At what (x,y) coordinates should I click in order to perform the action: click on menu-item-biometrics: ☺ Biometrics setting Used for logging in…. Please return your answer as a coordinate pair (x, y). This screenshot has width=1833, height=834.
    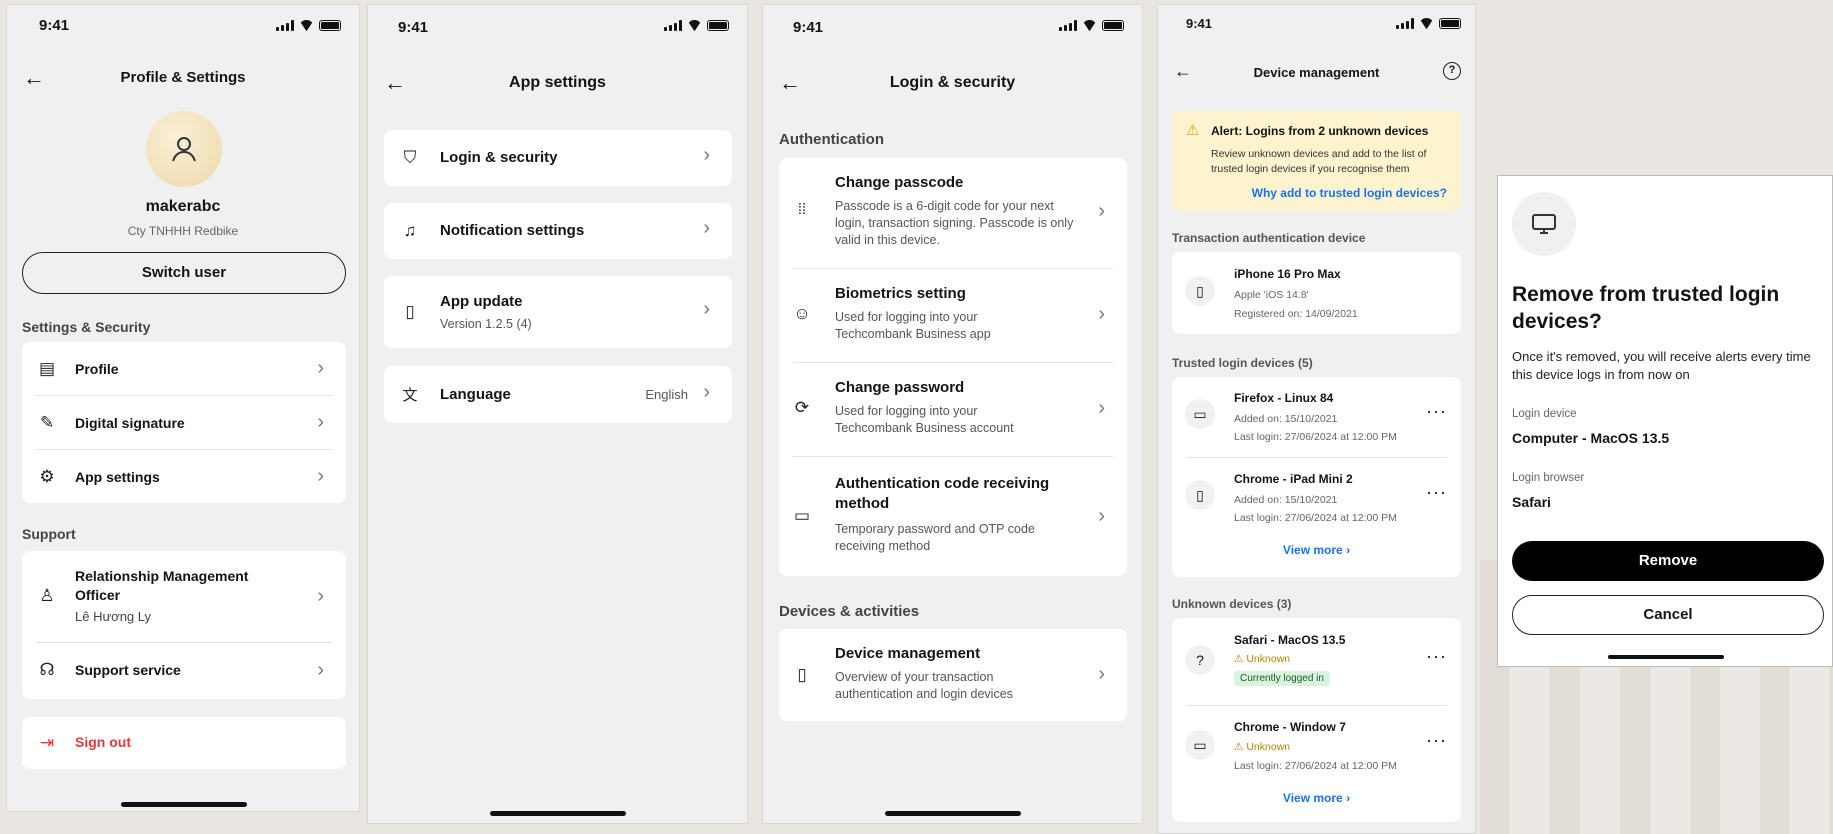
    Looking at the image, I should click on (953, 315).